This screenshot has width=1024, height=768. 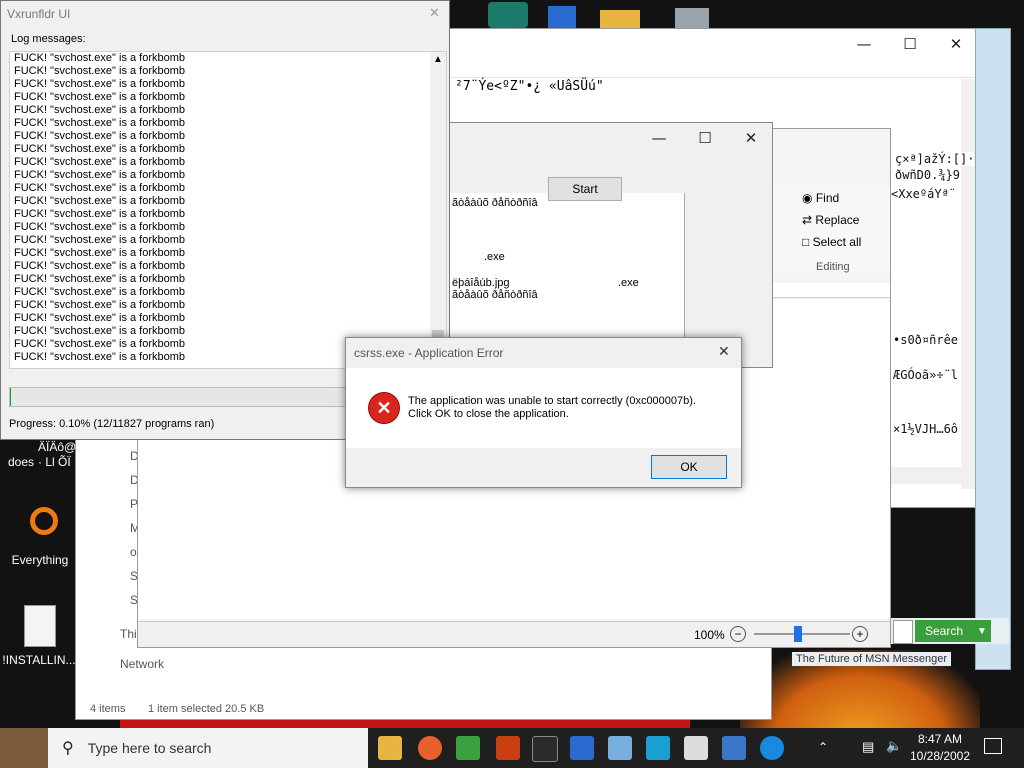 I want to click on document-icon, so click(x=696, y=748).